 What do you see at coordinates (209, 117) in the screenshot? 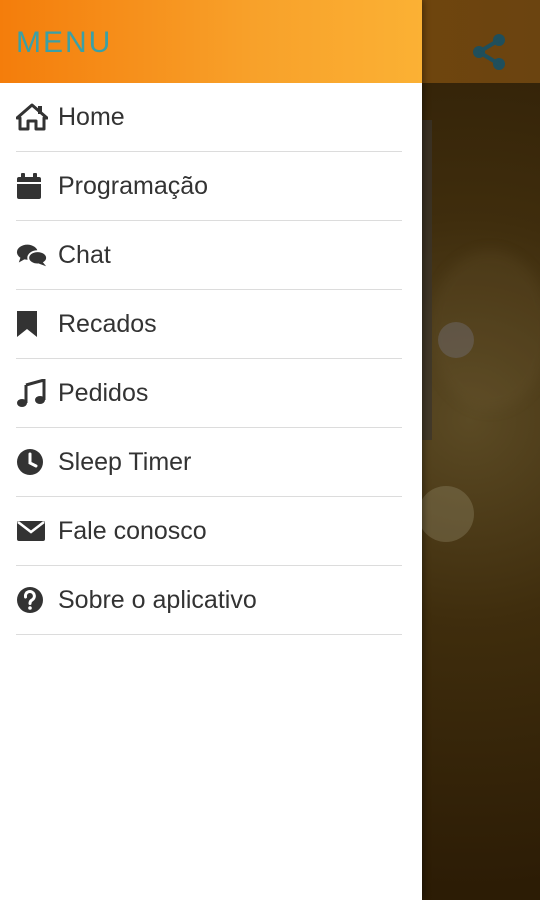
I see `menu-item-home: Home` at bounding box center [209, 117].